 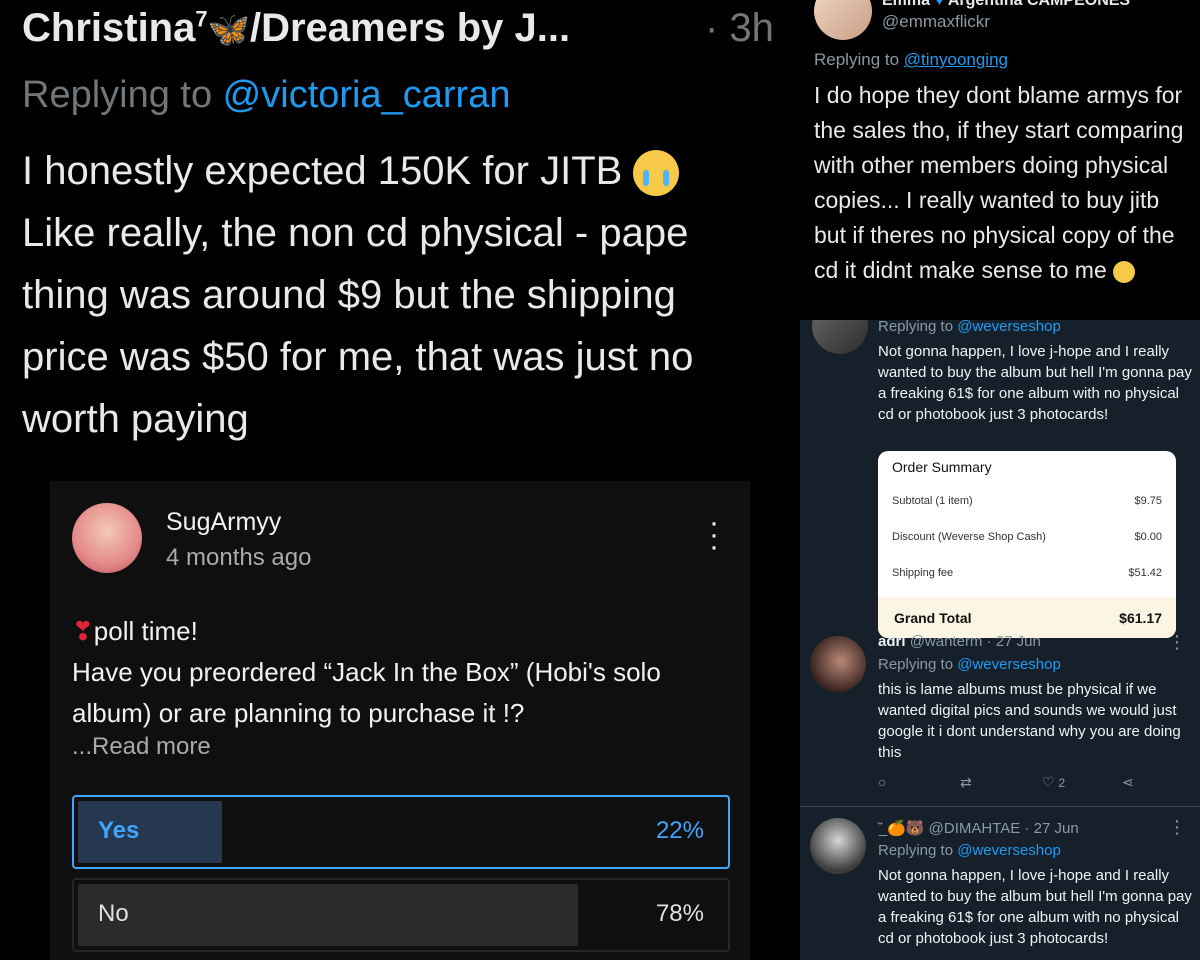 What do you see at coordinates (1148, 537) in the screenshot?
I see `order-row-value: $0.00` at bounding box center [1148, 537].